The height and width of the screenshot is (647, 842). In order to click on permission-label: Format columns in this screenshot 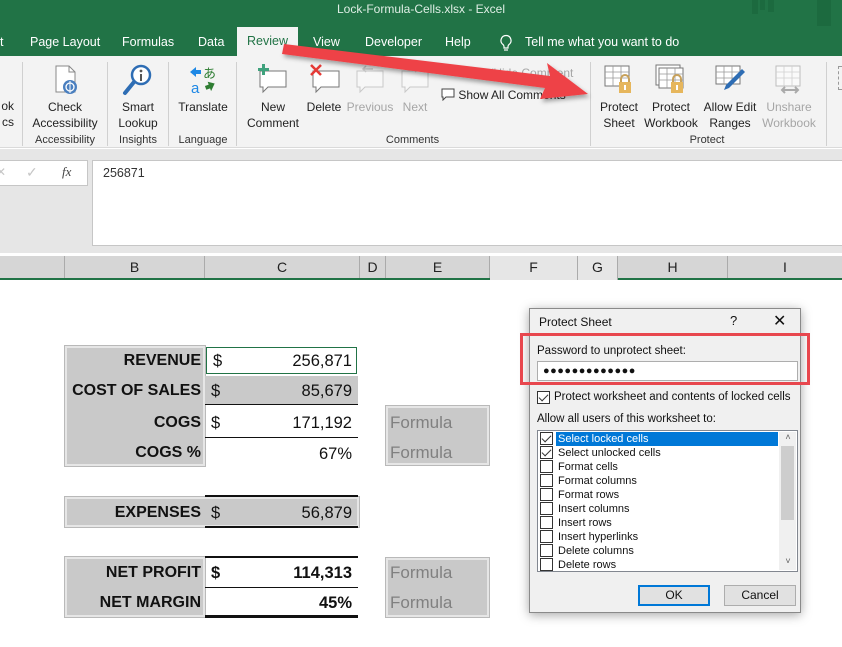, I will do `click(597, 481)`.